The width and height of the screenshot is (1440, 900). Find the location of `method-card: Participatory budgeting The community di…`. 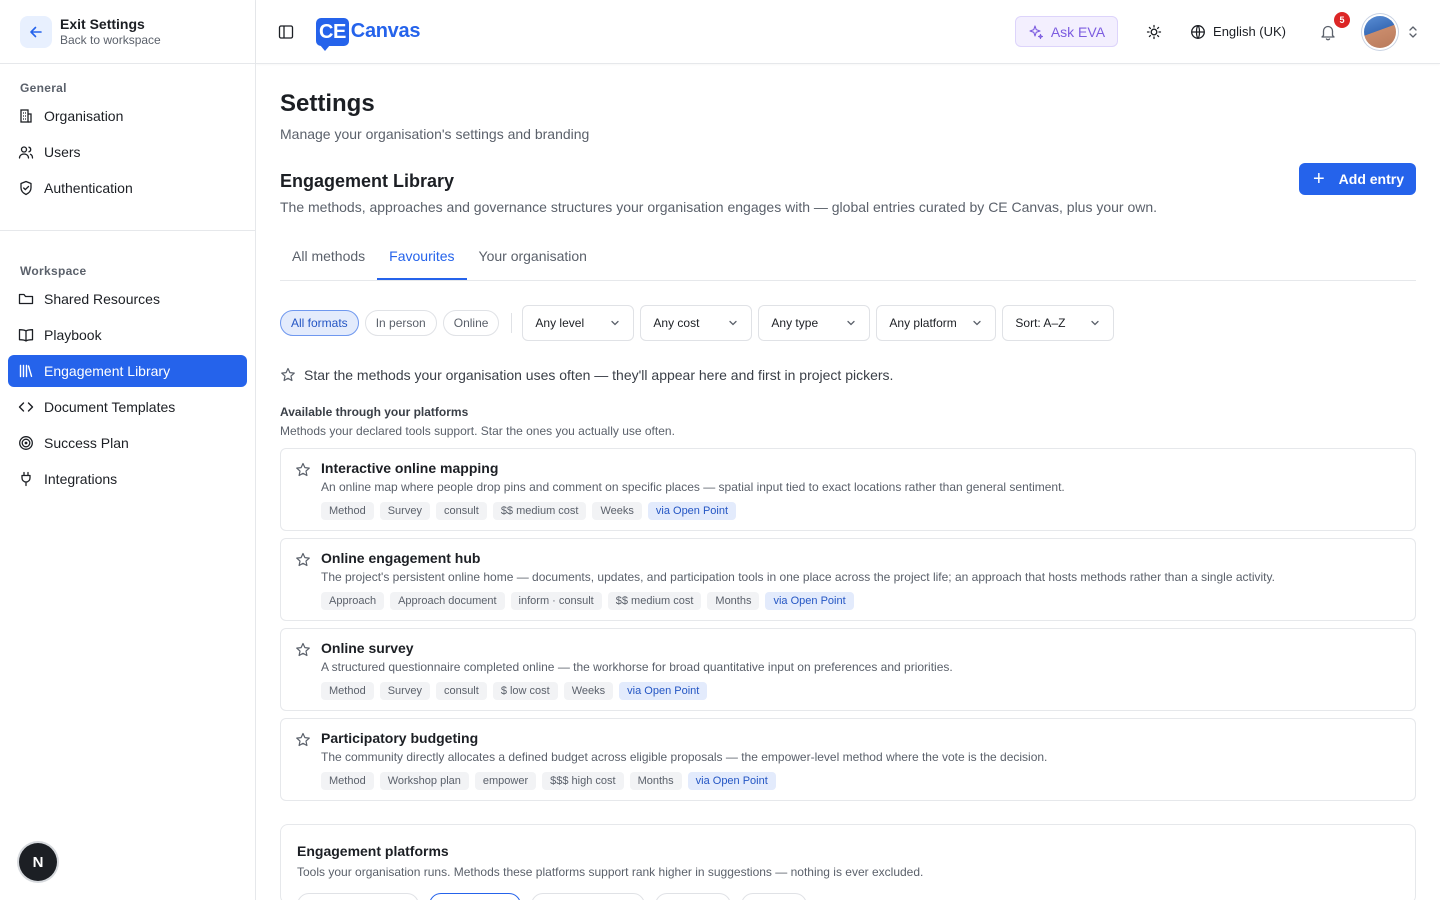

method-card: Participatory budgeting The community di… is located at coordinates (848, 759).